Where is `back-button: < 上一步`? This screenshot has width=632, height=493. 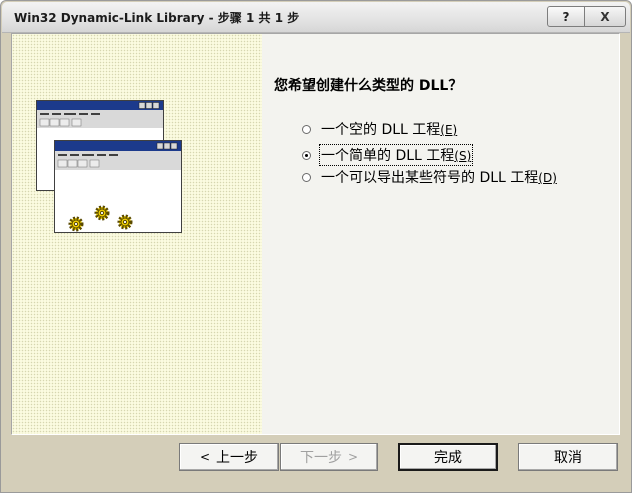 back-button: < 上一步 is located at coordinates (229, 457).